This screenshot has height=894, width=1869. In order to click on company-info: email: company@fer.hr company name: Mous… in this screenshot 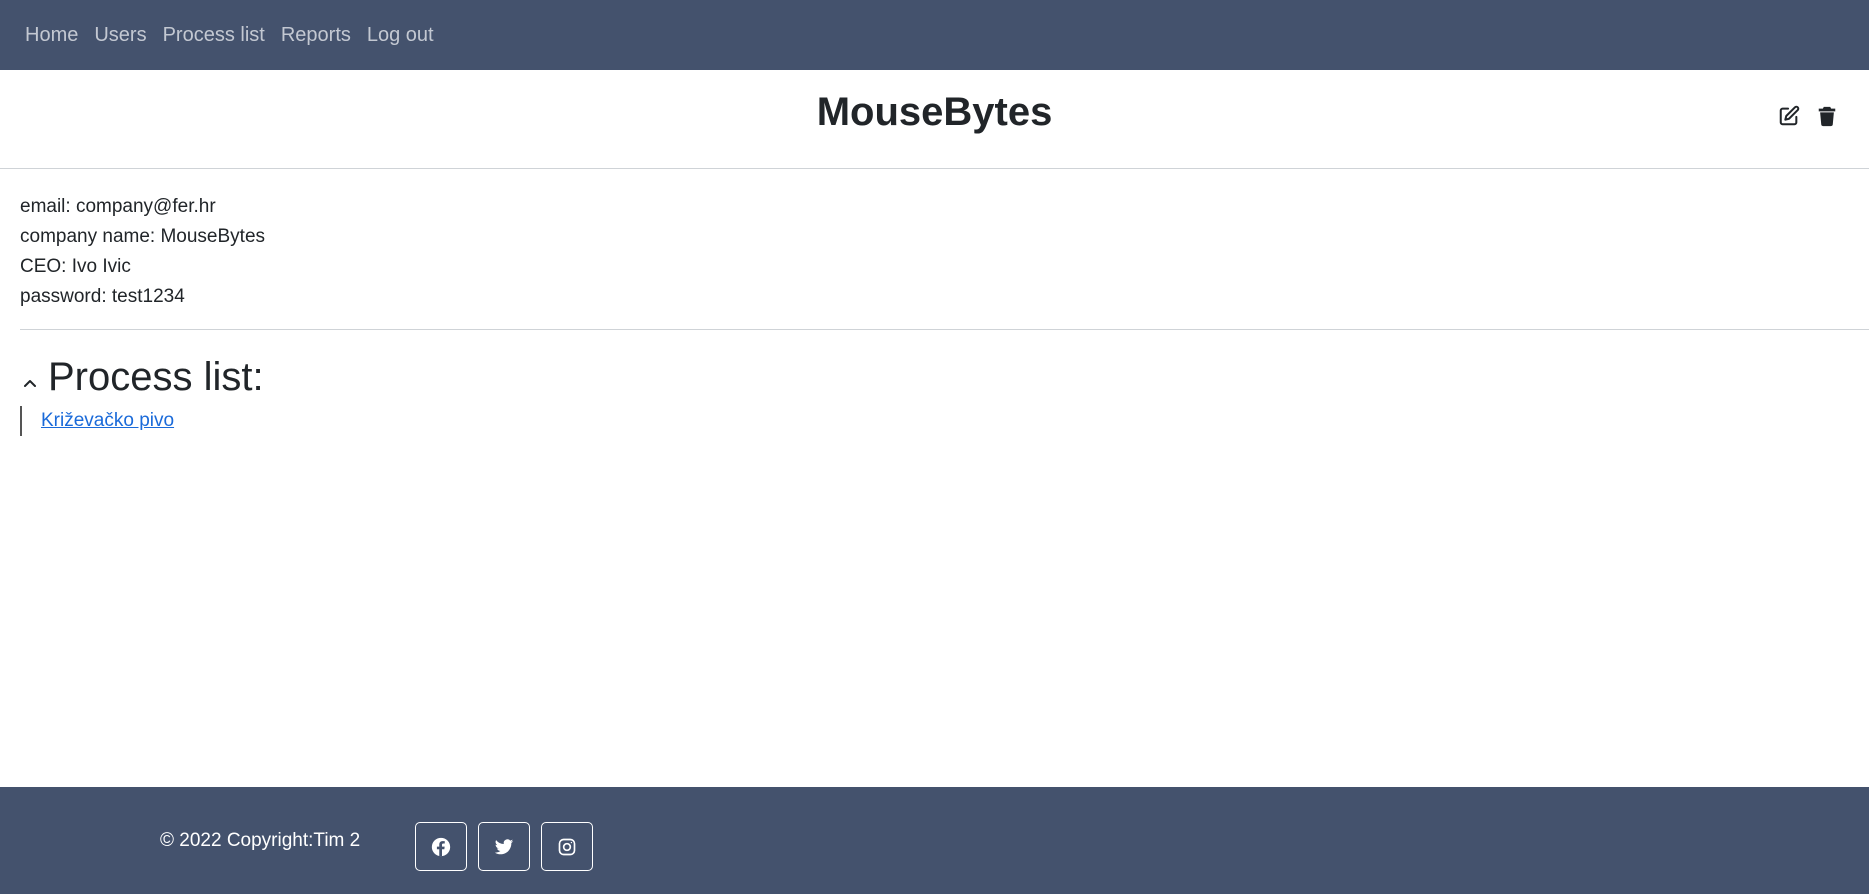, I will do `click(142, 252)`.